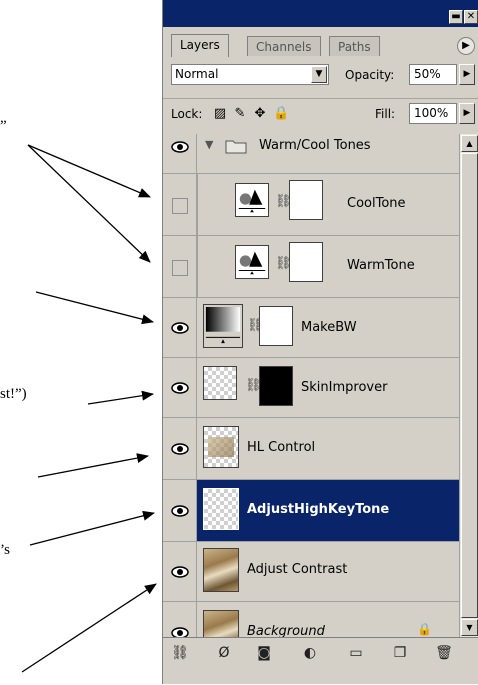 This screenshot has width=478, height=685. Describe the element at coordinates (424, 629) in the screenshot. I see `lock-icon: 🔒` at that location.